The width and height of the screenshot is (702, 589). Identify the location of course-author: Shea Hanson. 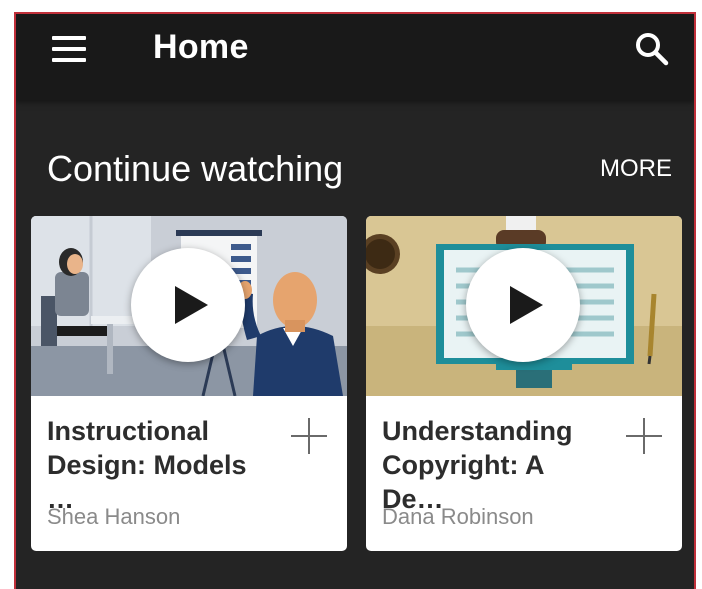
(114, 516).